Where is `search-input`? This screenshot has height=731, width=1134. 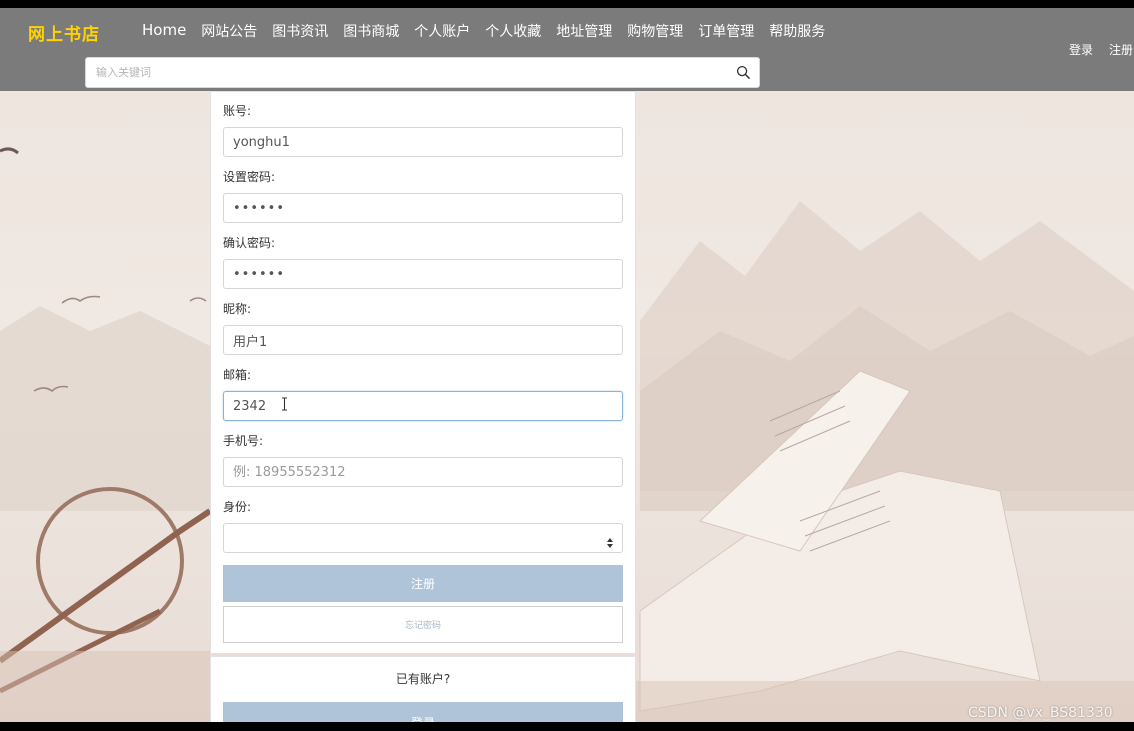 search-input is located at coordinates (411, 72).